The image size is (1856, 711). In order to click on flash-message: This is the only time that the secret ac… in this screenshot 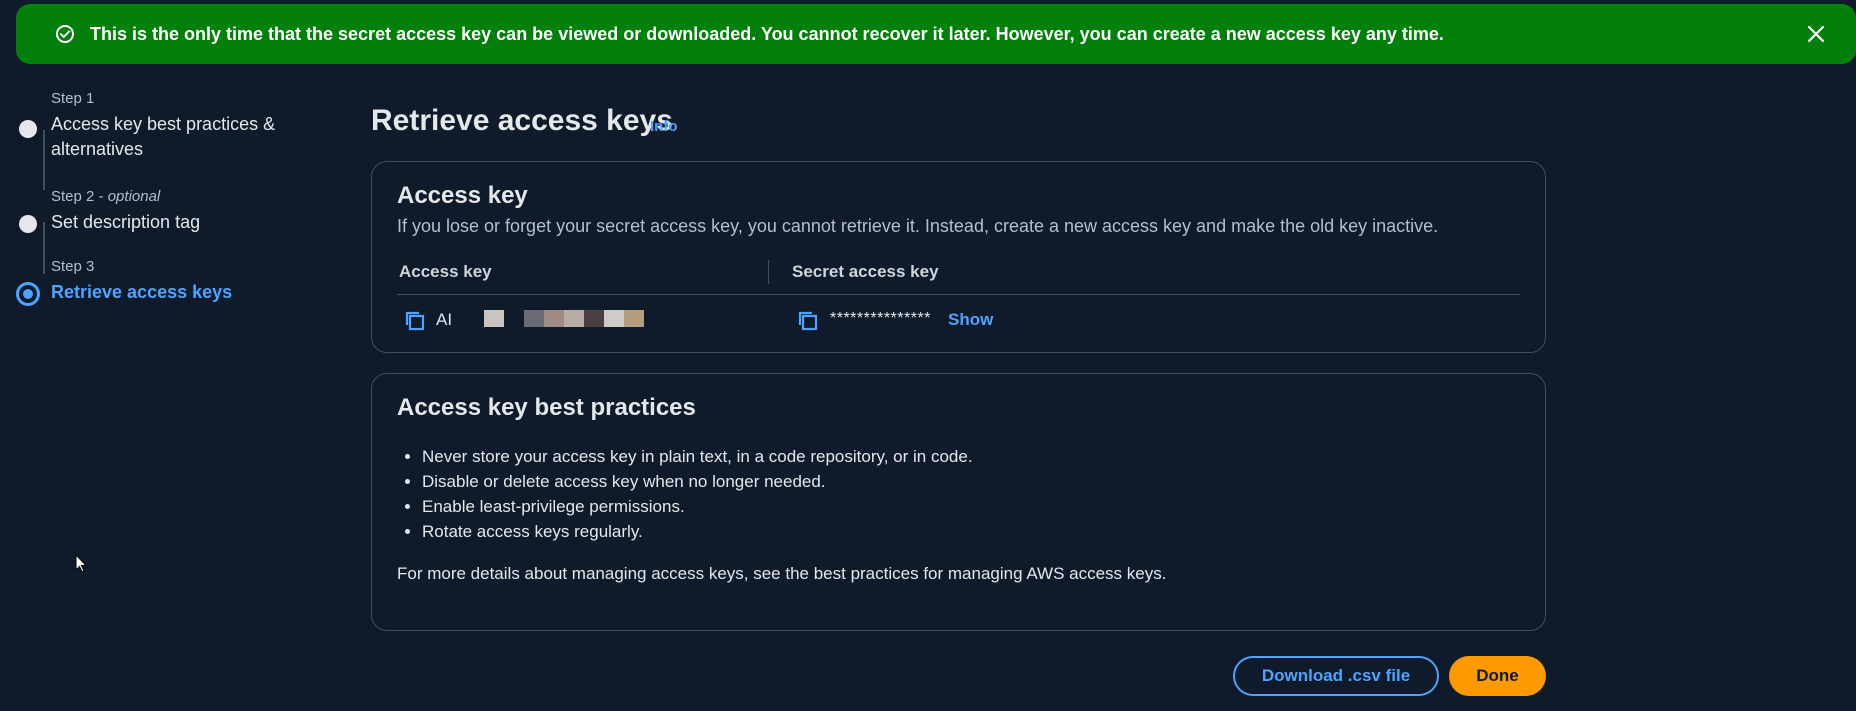, I will do `click(767, 33)`.